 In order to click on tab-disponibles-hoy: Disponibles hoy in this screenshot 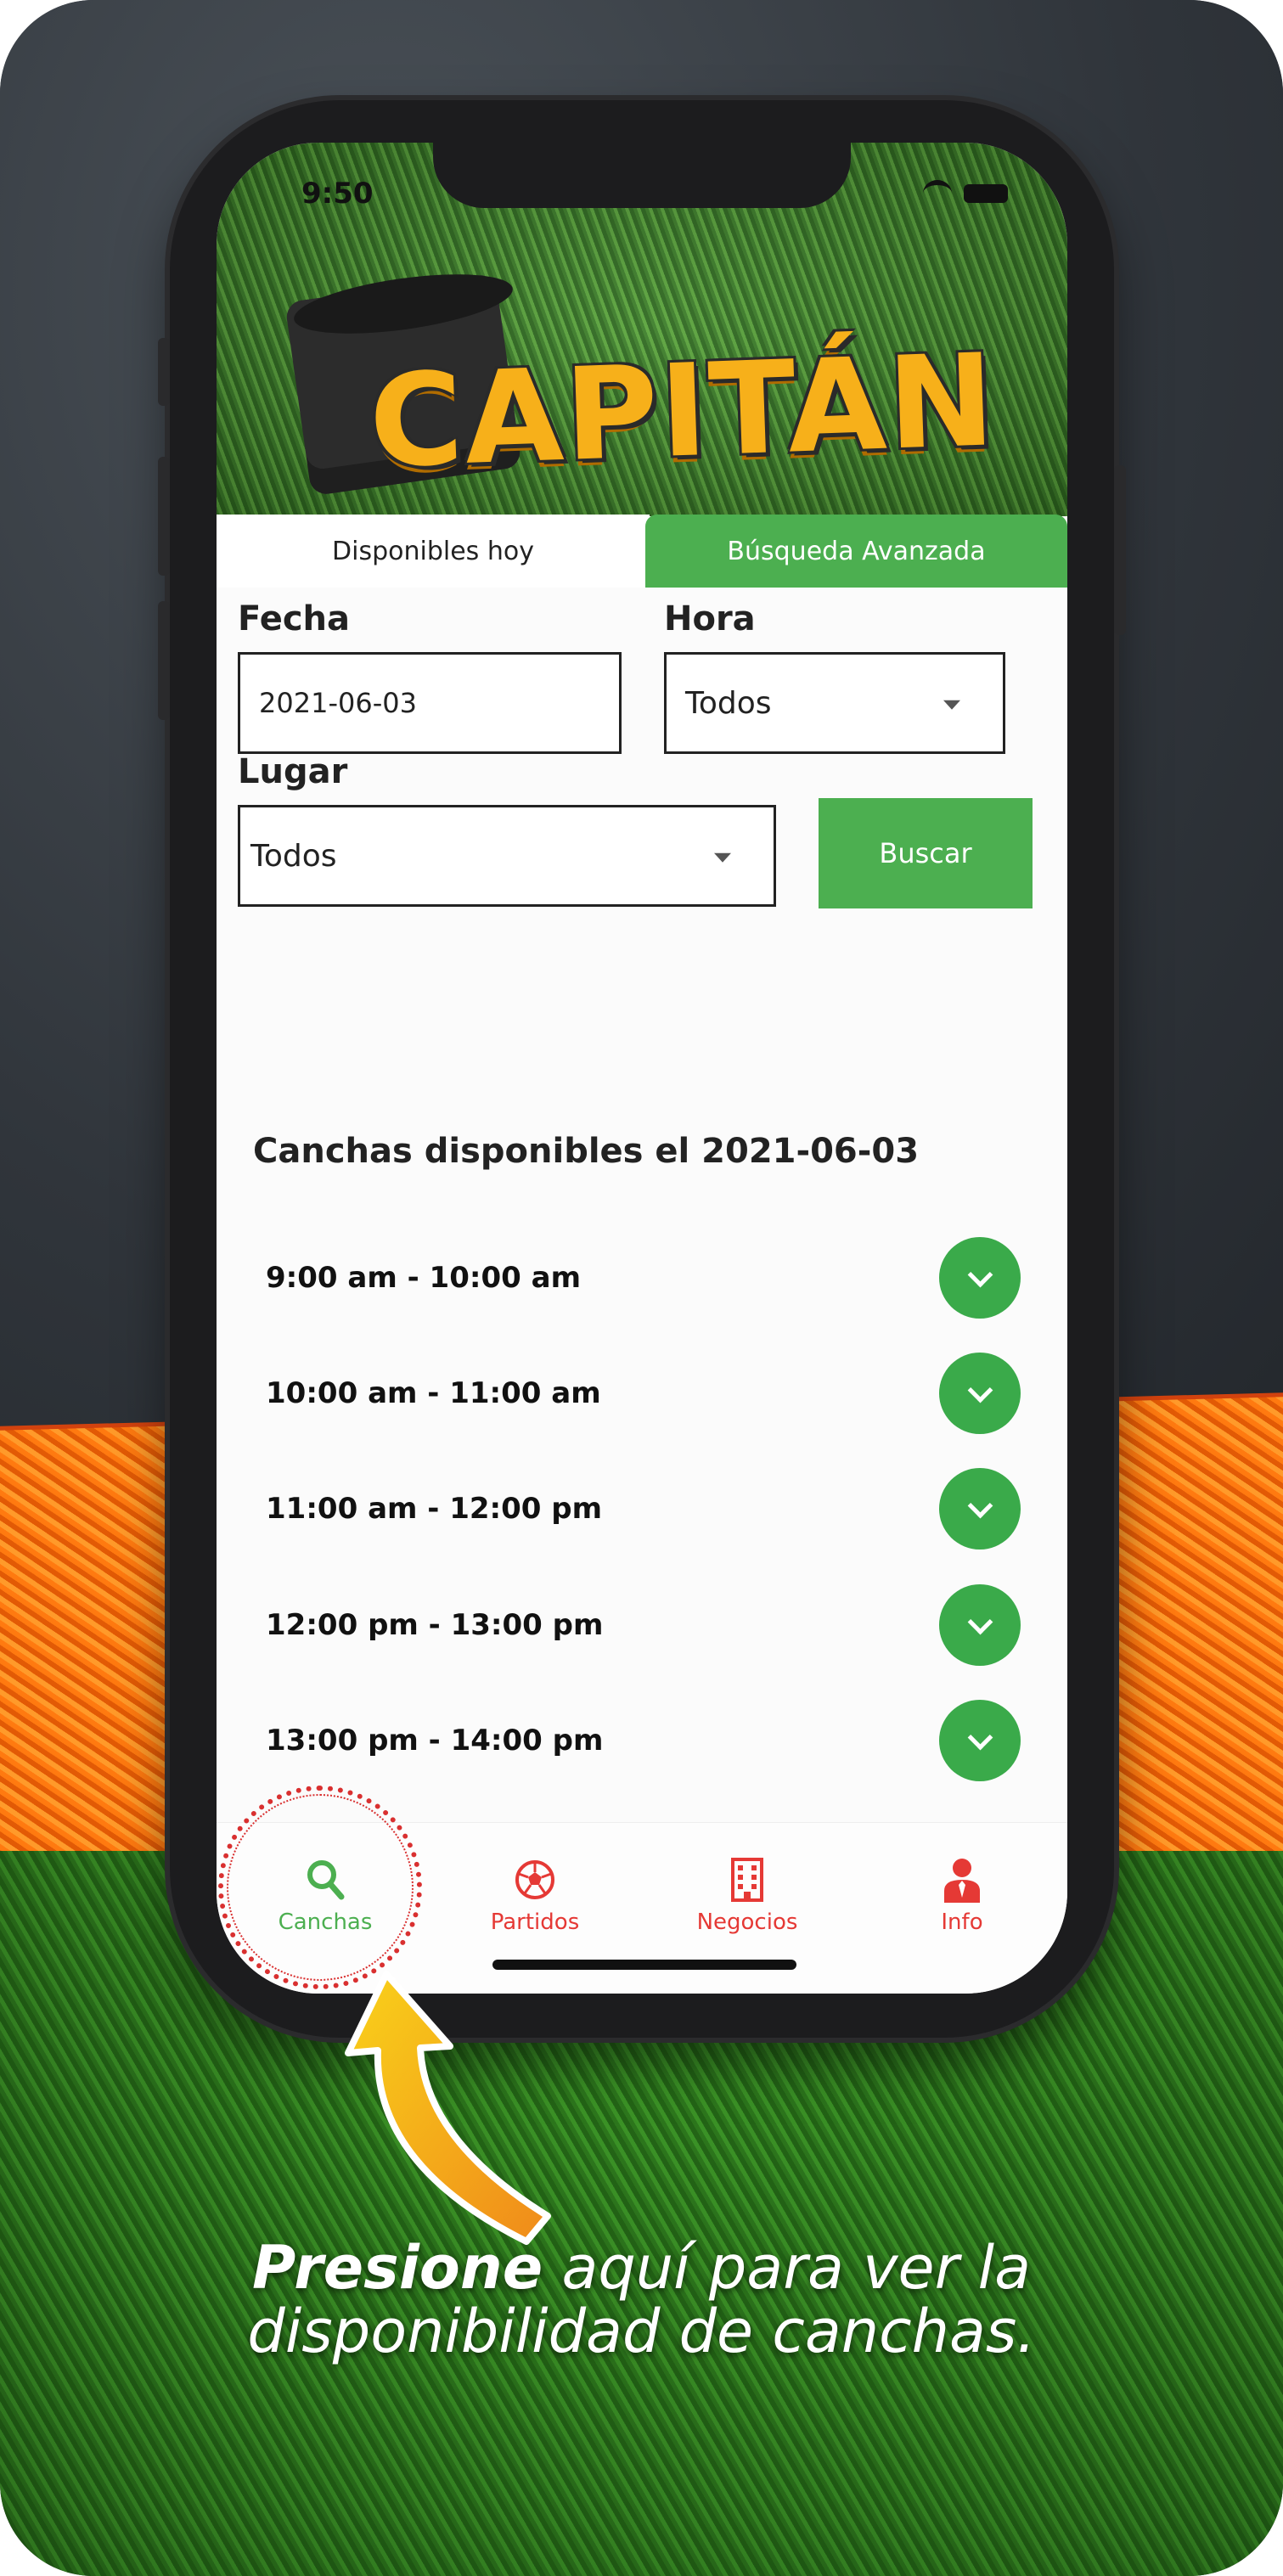, I will do `click(433, 551)`.